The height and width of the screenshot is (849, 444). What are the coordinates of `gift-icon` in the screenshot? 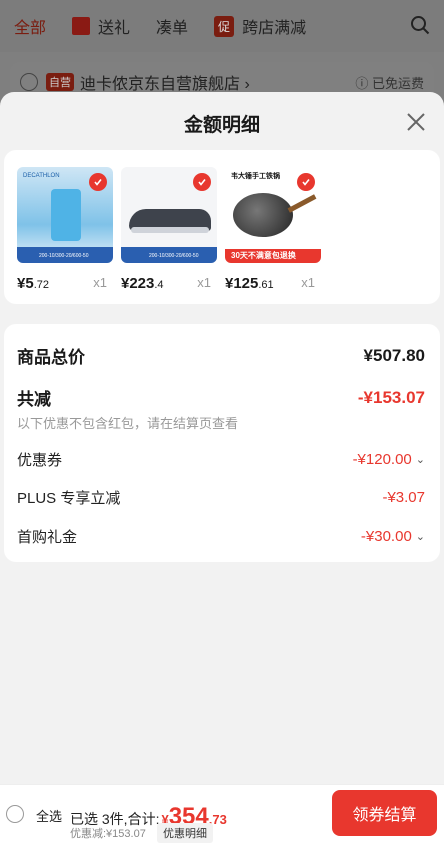 It's located at (81, 26).